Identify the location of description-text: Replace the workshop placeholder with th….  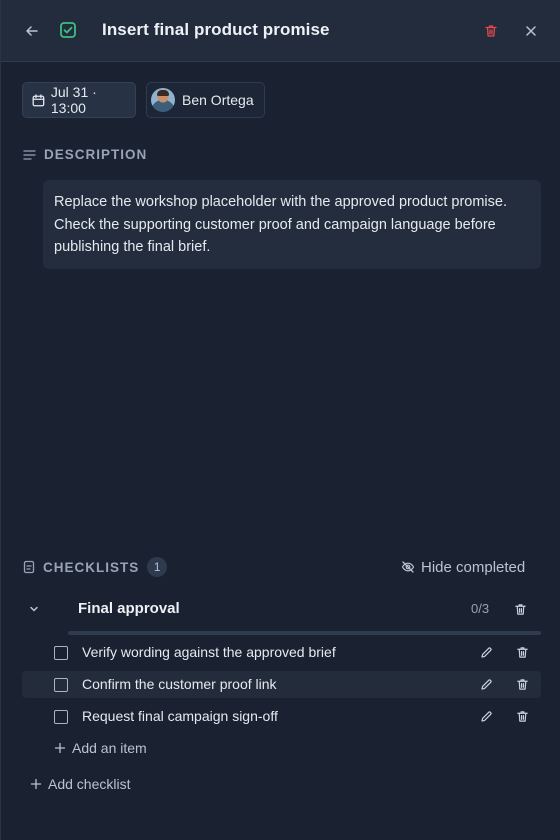
(292, 224).